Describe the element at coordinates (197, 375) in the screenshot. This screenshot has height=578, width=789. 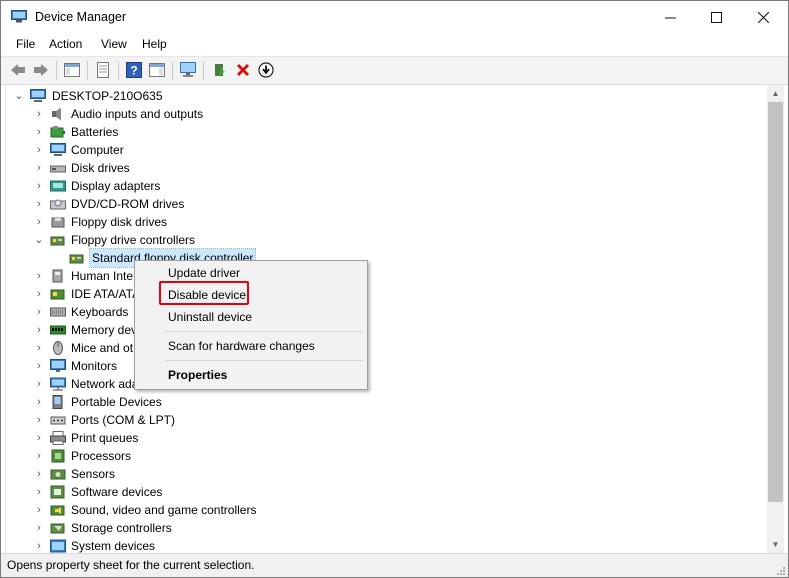
I see `menu-item-properties: Properties` at that location.